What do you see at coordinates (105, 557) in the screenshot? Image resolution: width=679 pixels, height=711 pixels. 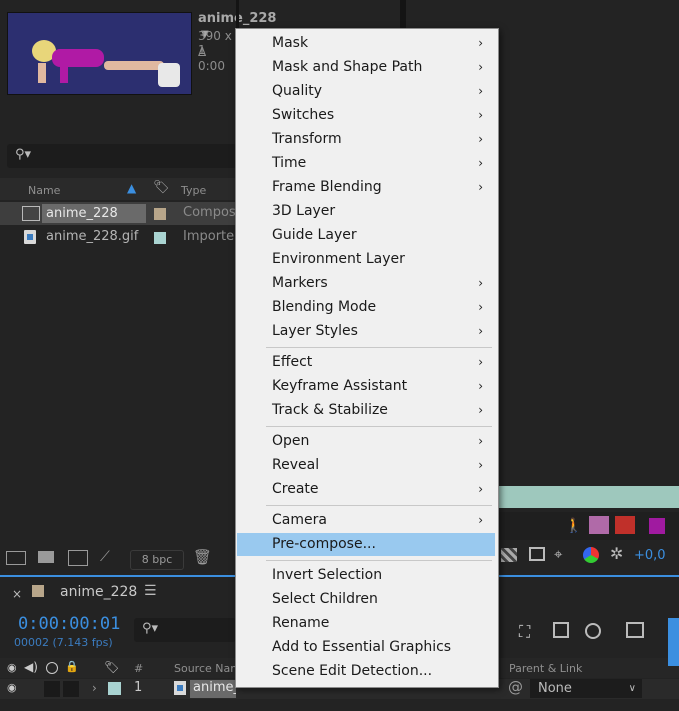 I see `project-settings-icon: ⟋` at bounding box center [105, 557].